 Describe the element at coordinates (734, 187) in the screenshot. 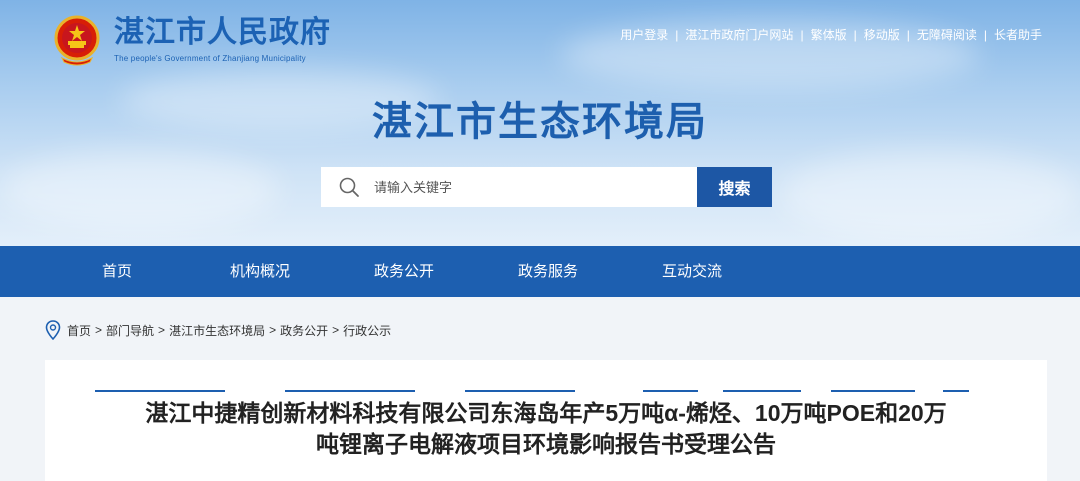

I see `search-button: 搜索` at that location.